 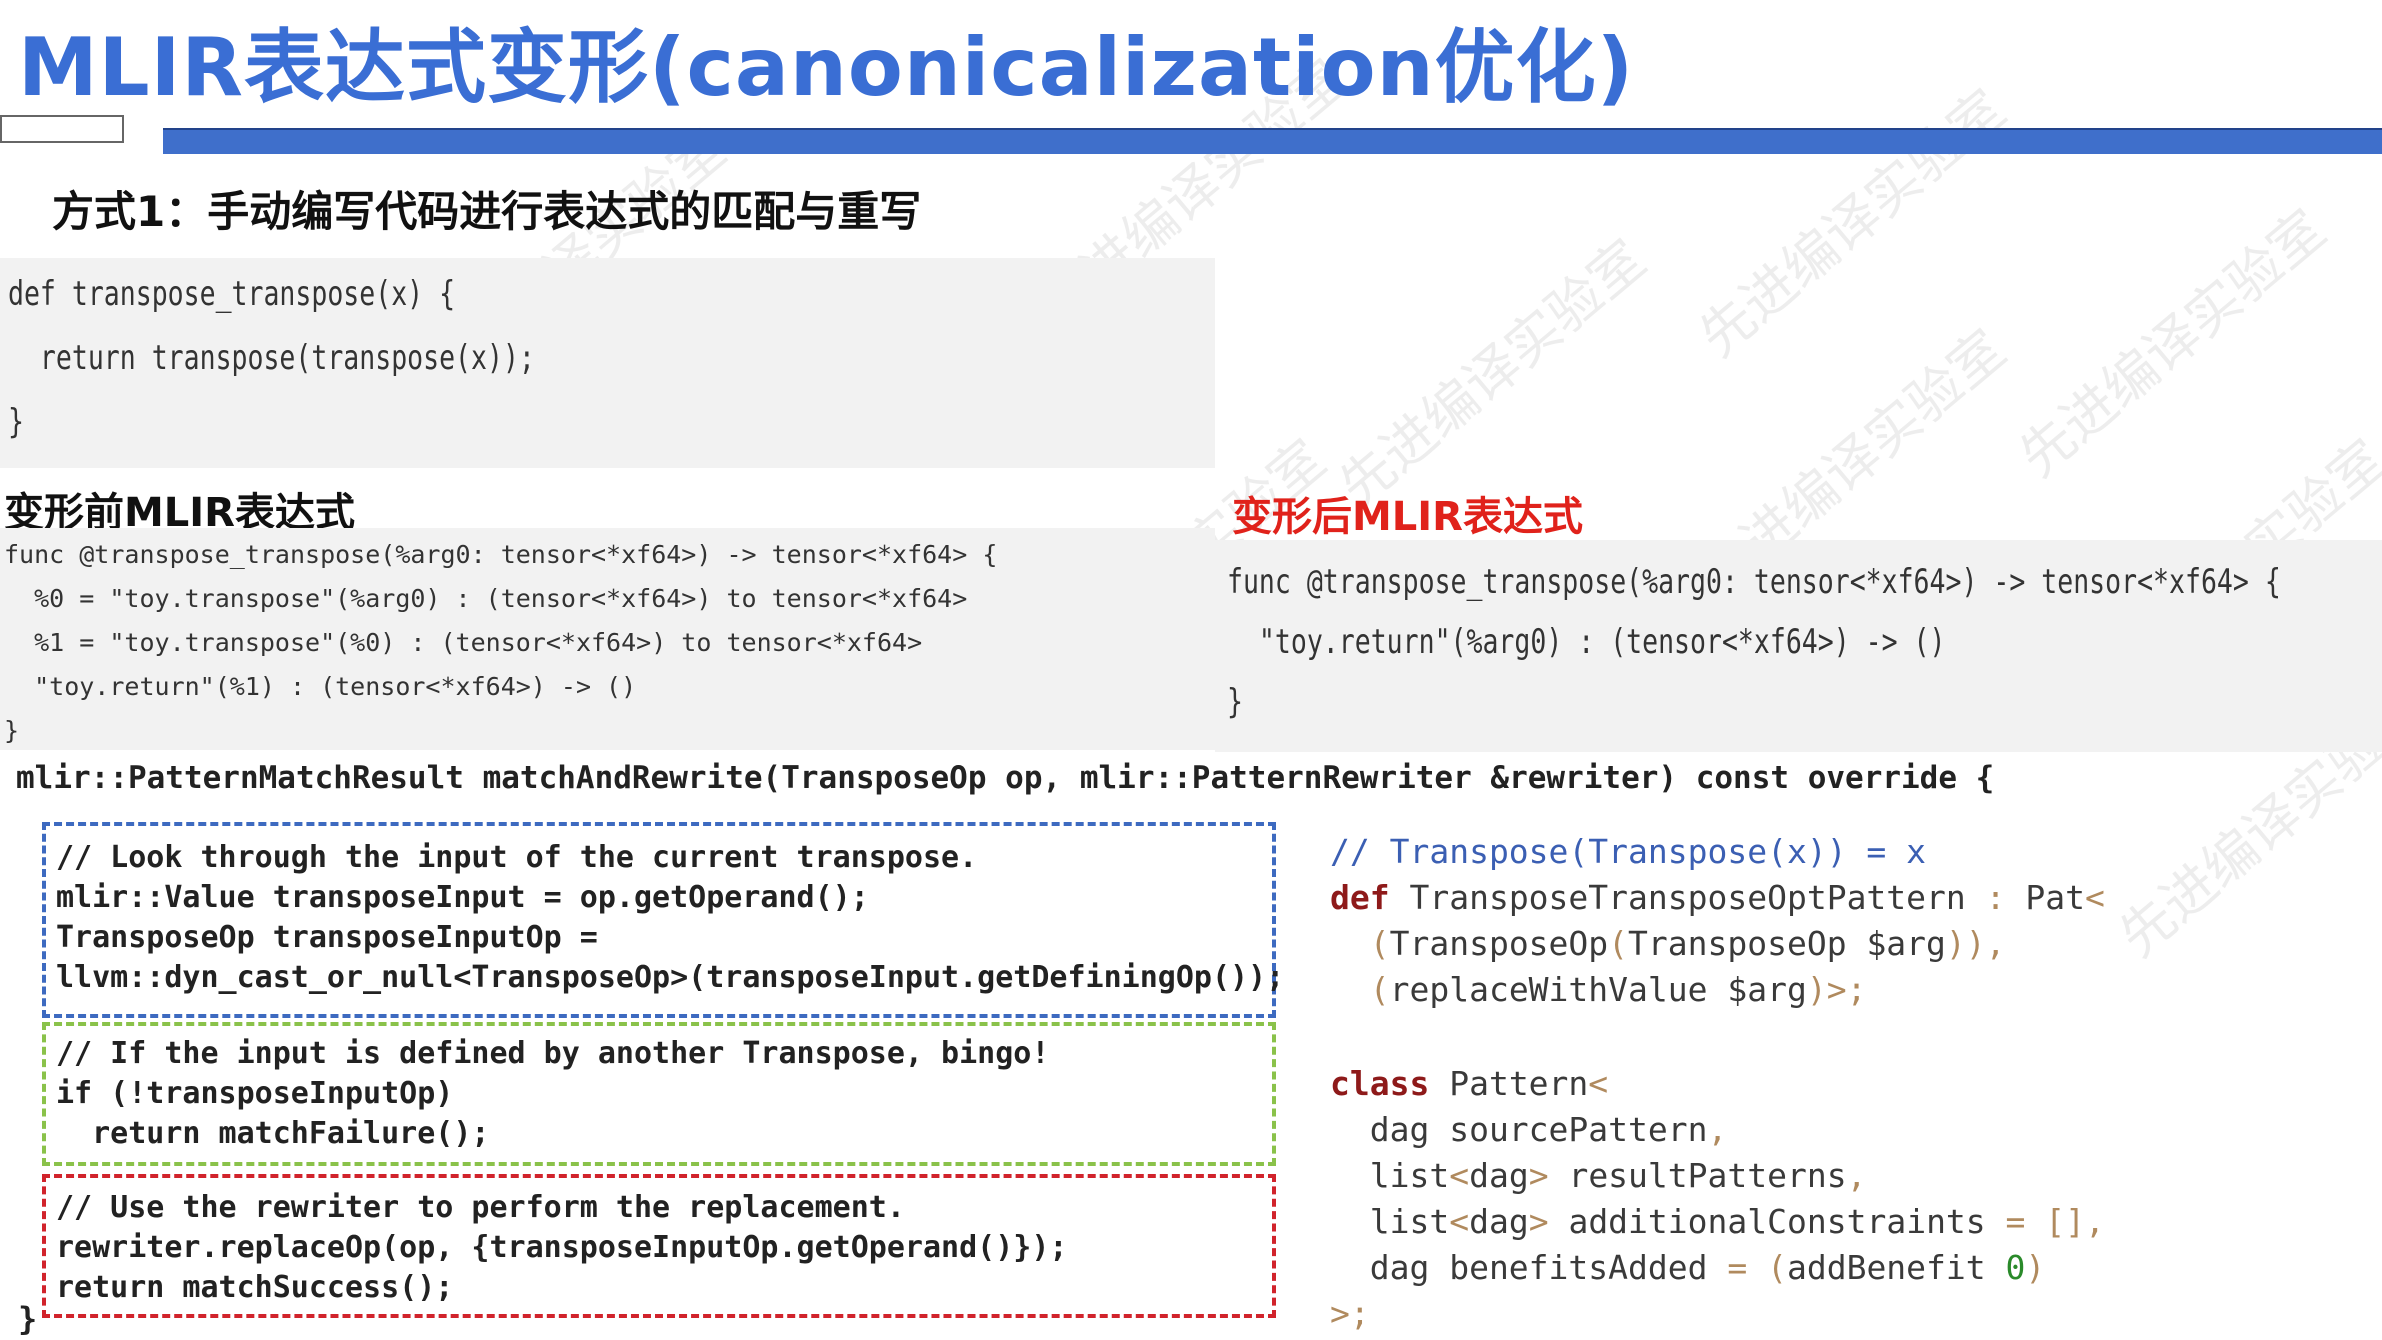 What do you see at coordinates (232, 294) in the screenshot?
I see `source-code-line: def transpose_transpose(x) {` at bounding box center [232, 294].